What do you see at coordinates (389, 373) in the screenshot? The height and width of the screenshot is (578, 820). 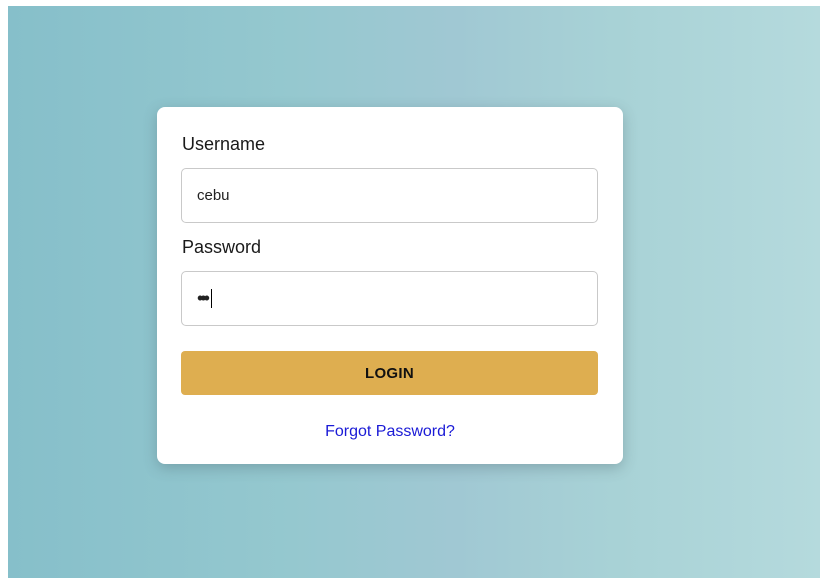 I see `login-button: LOGIN` at bounding box center [389, 373].